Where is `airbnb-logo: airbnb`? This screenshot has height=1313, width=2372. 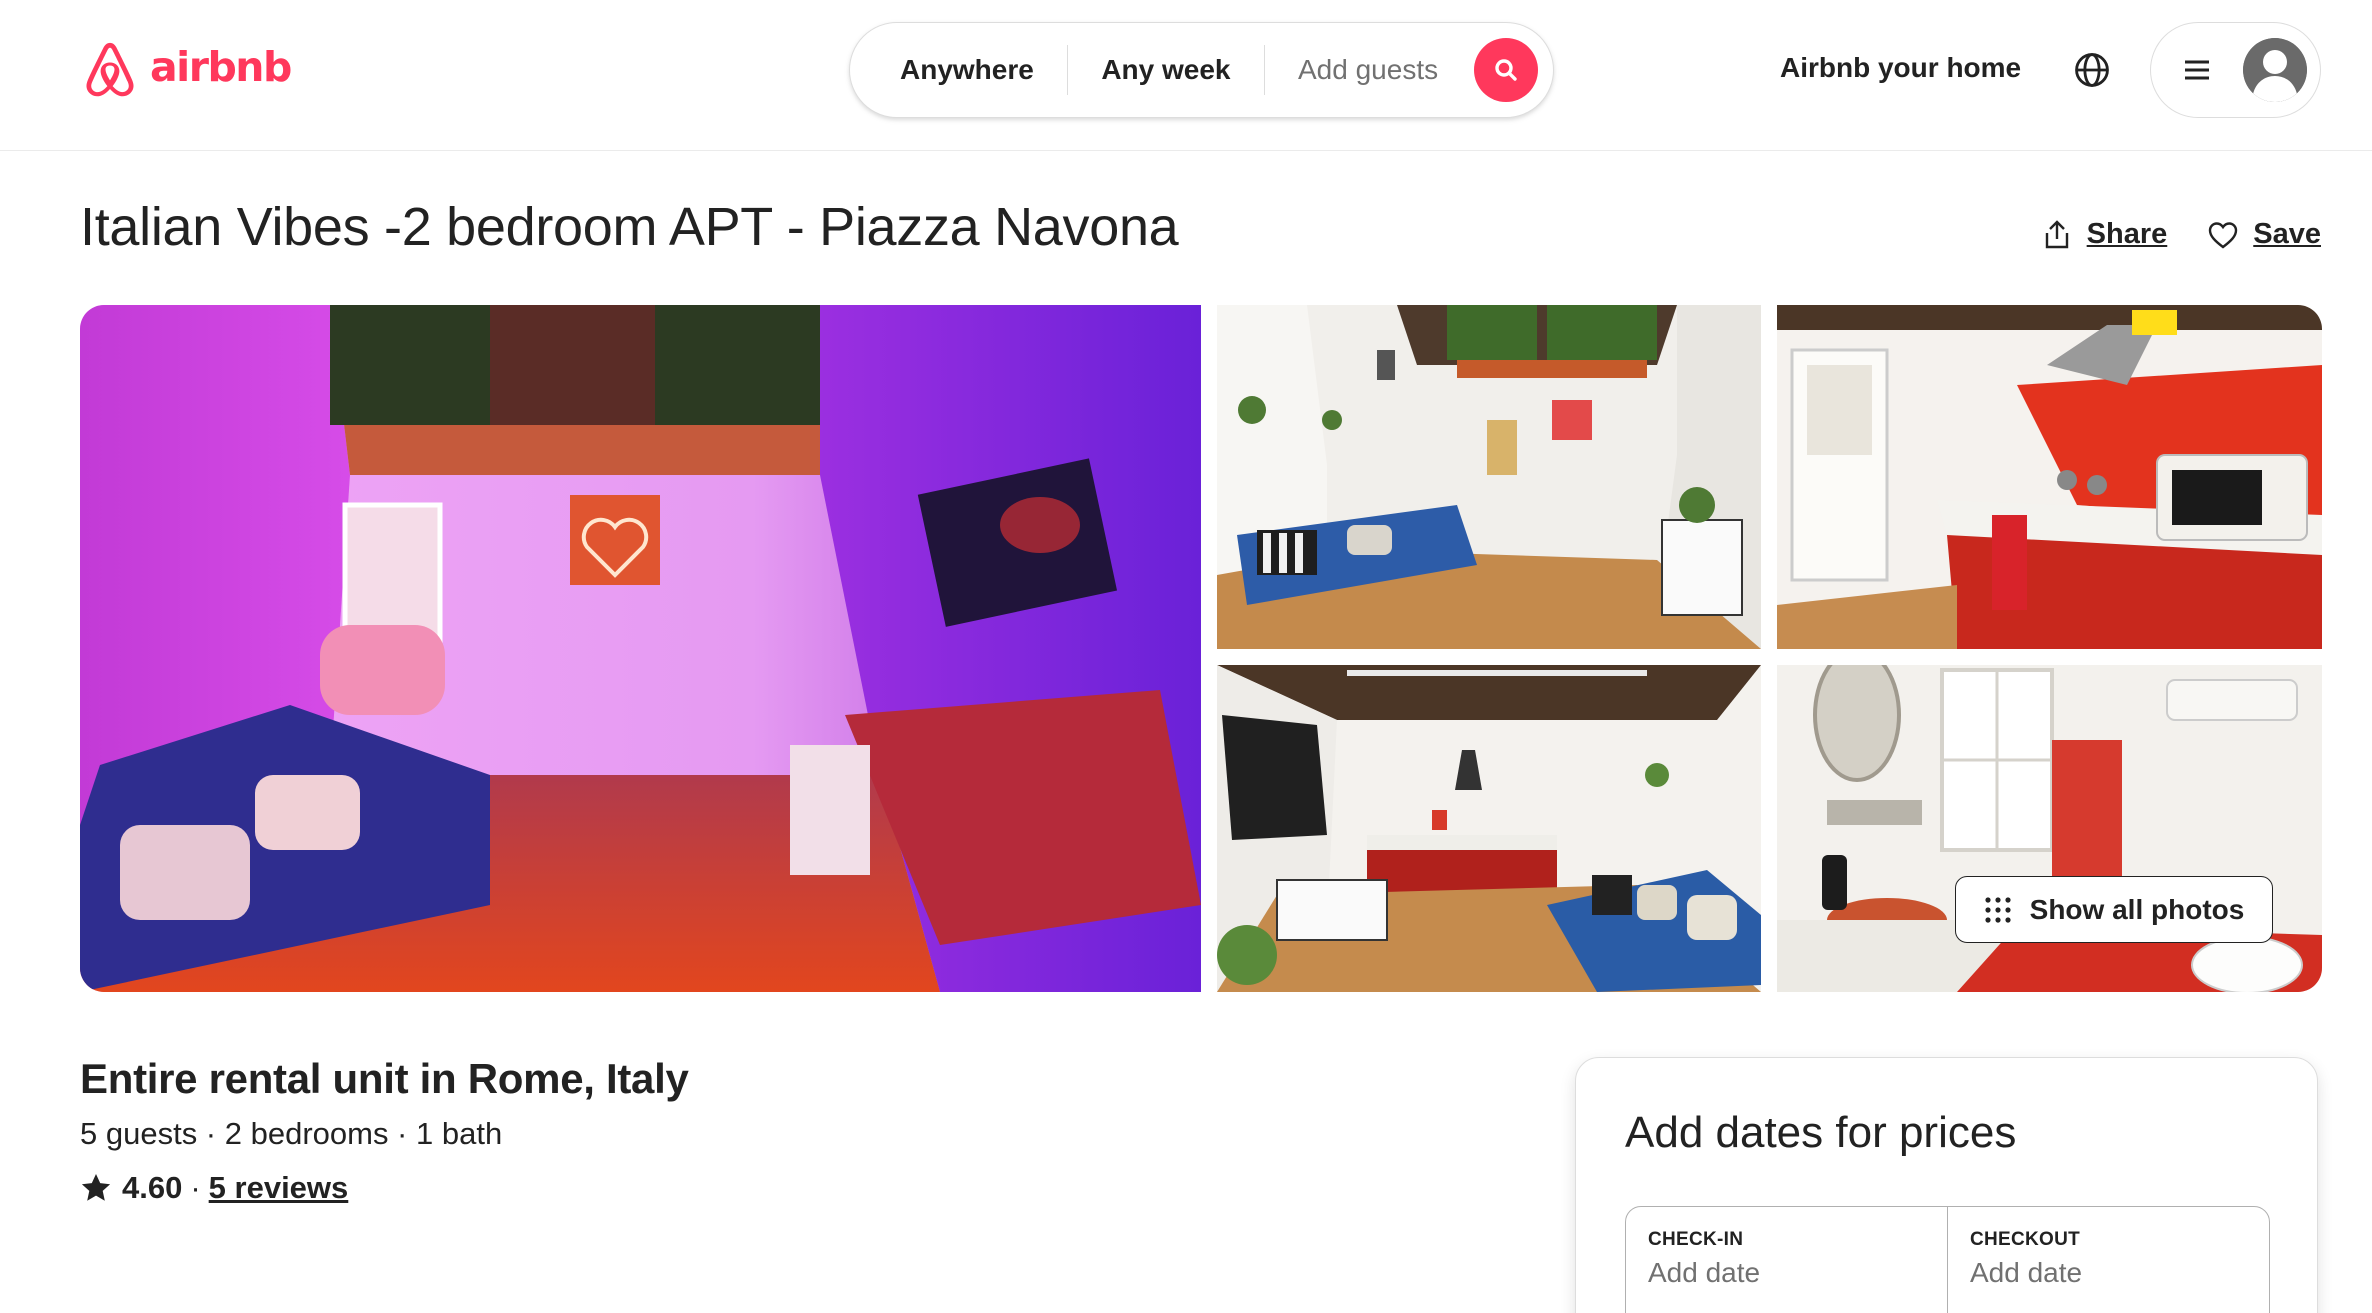 airbnb-logo: airbnb is located at coordinates (186, 70).